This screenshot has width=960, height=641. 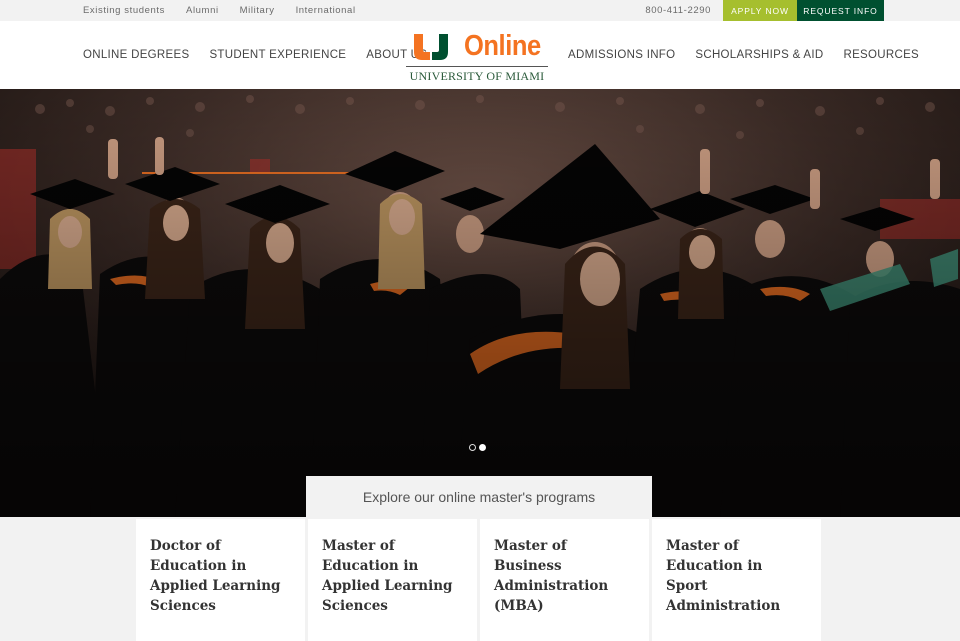 I want to click on utility-link-international: International, so click(x=326, y=10).